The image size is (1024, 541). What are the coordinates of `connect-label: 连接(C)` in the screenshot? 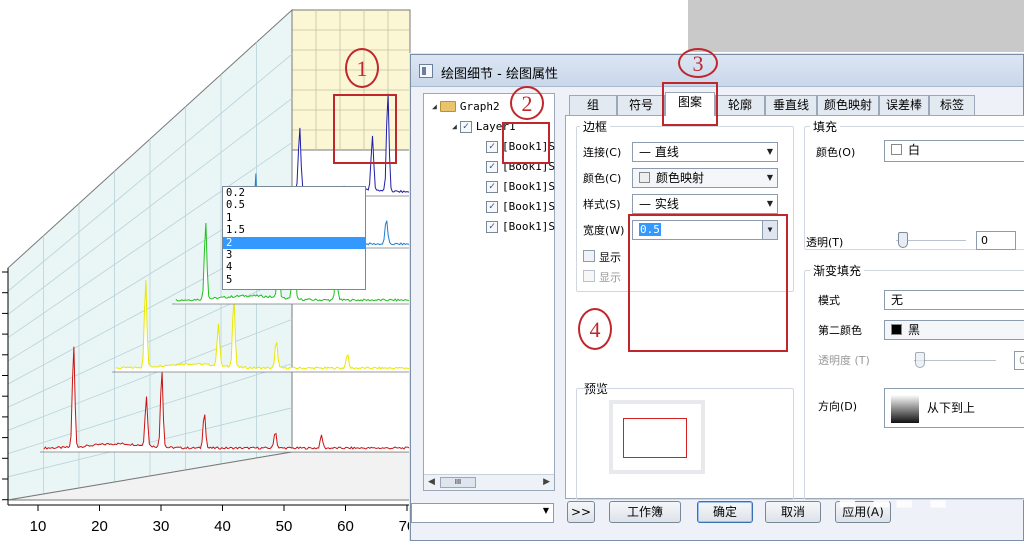 It's located at (602, 152).